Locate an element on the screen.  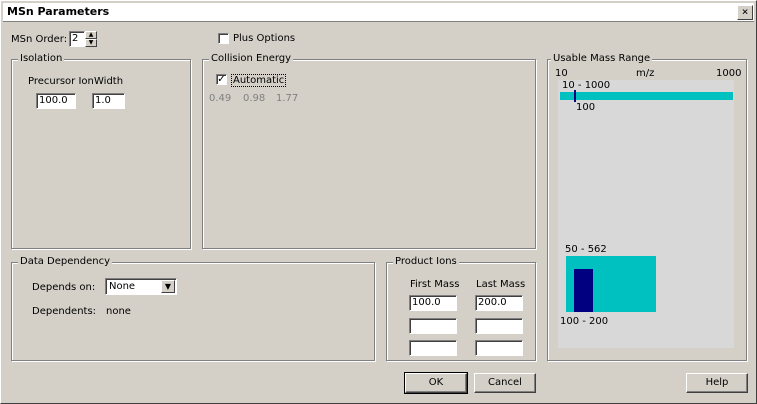
axis-unit-label: m/z is located at coordinates (645, 73).